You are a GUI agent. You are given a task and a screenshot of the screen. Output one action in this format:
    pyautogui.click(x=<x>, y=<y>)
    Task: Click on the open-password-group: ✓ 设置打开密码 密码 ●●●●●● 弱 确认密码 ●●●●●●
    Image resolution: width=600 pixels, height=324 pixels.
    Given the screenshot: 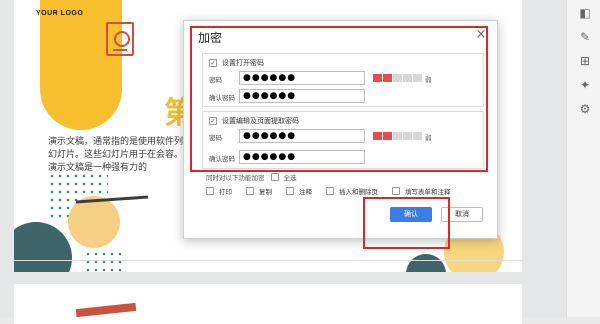 What is the action you would take?
    pyautogui.click(x=343, y=80)
    